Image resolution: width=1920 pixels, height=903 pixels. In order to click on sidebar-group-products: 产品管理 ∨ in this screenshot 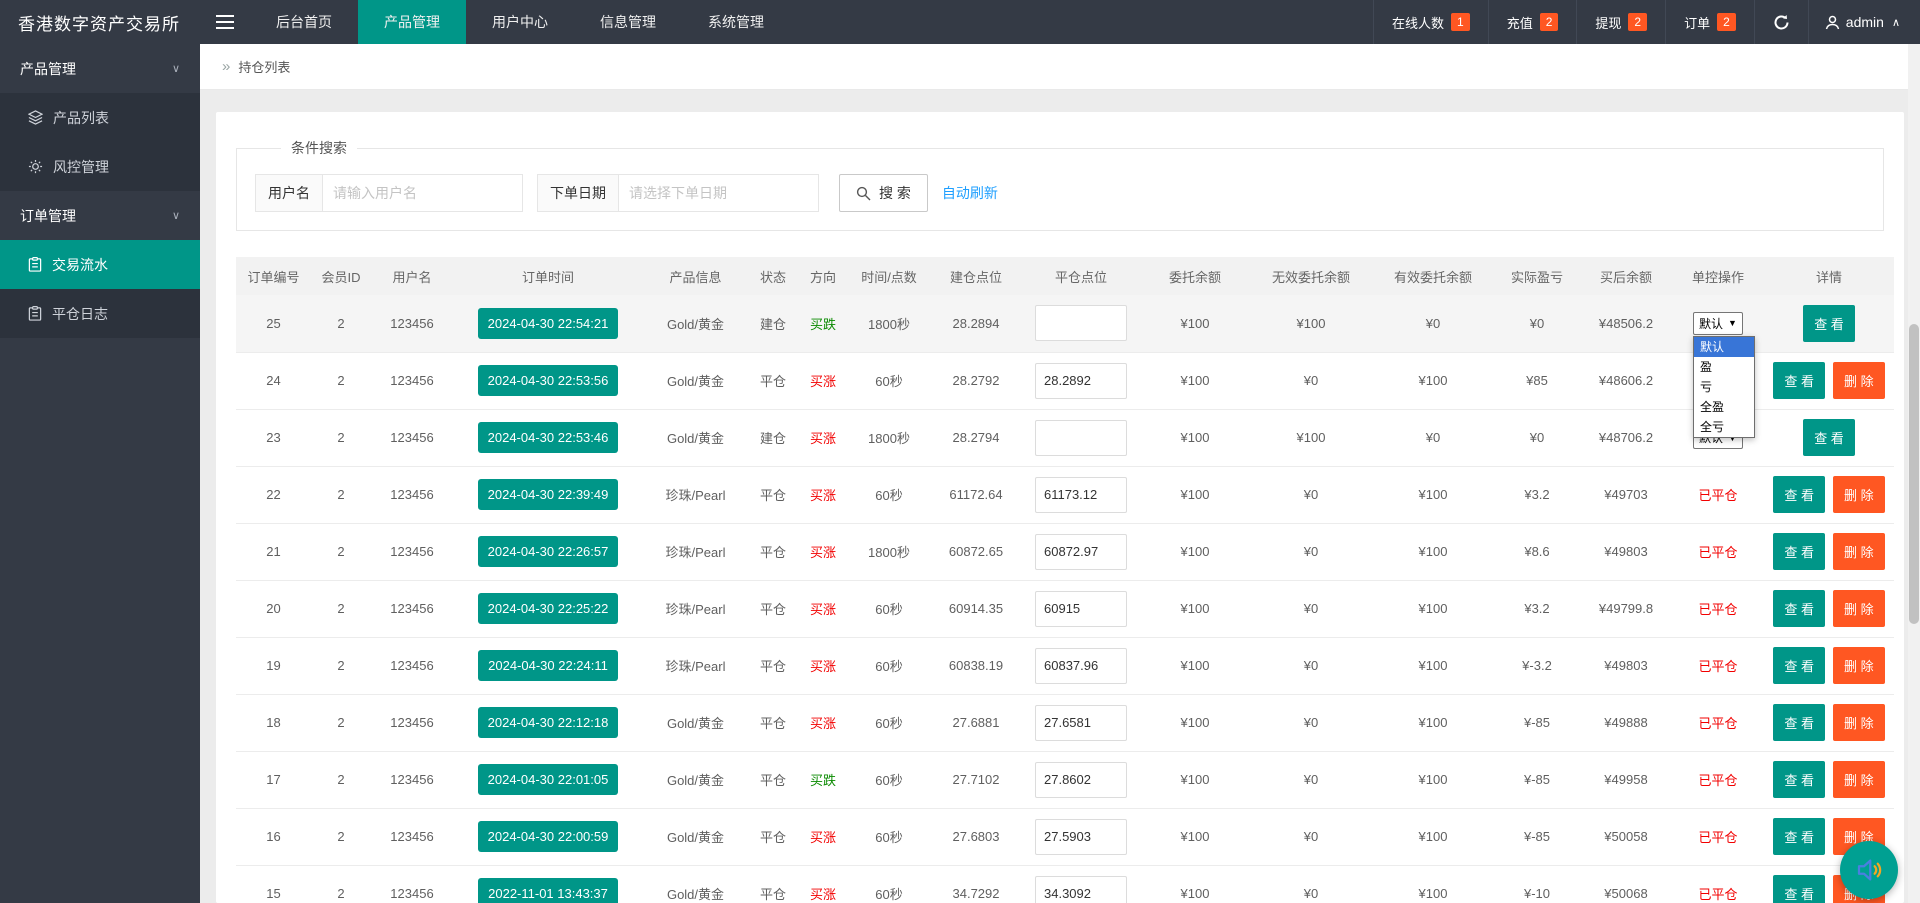, I will do `click(100, 68)`.